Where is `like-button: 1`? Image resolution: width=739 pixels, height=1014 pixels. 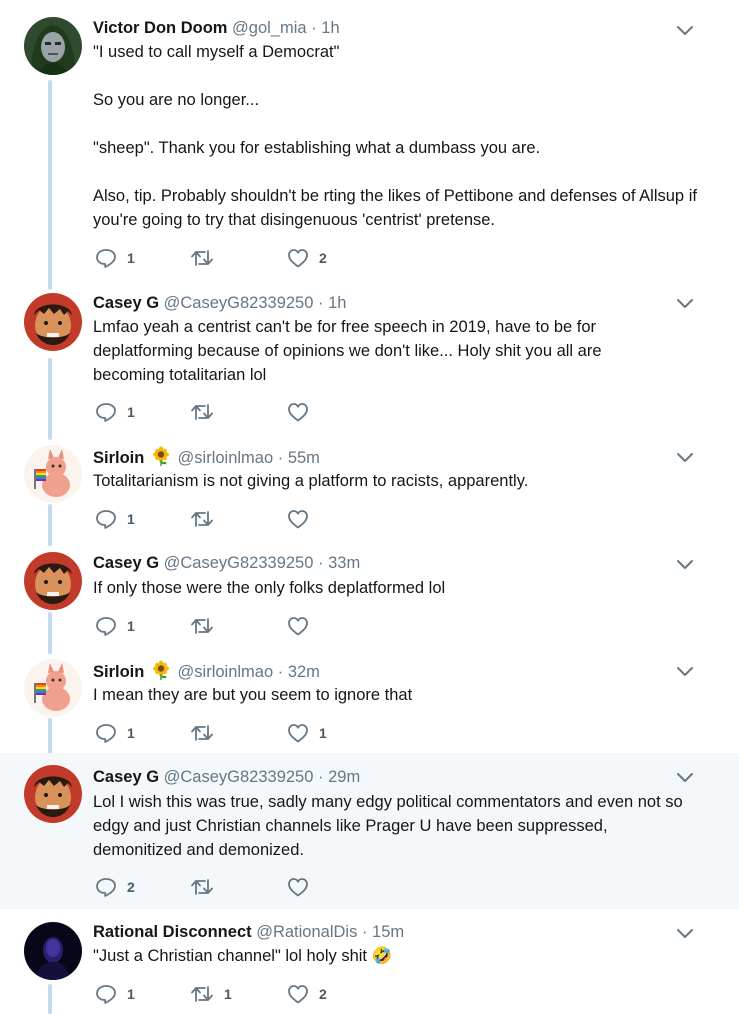 like-button: 1 is located at coordinates (307, 733).